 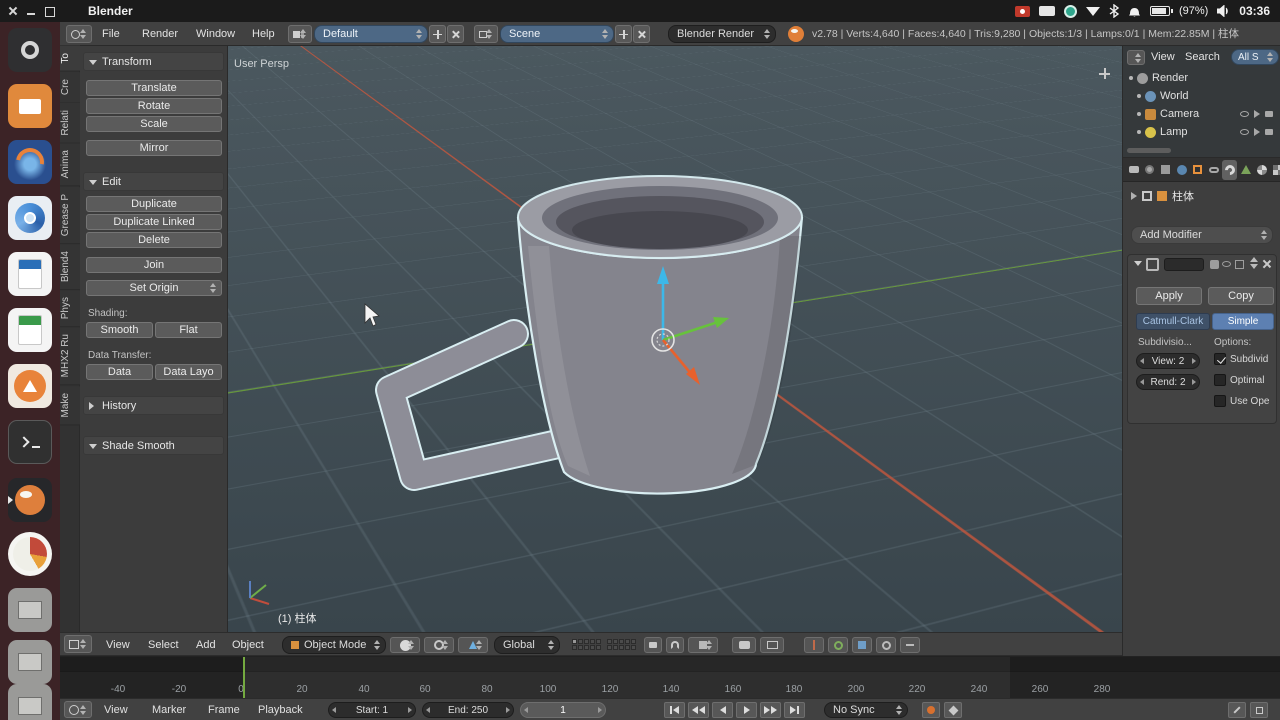 What do you see at coordinates (153, 61) in the screenshot?
I see `transform-panel-header: Transform` at bounding box center [153, 61].